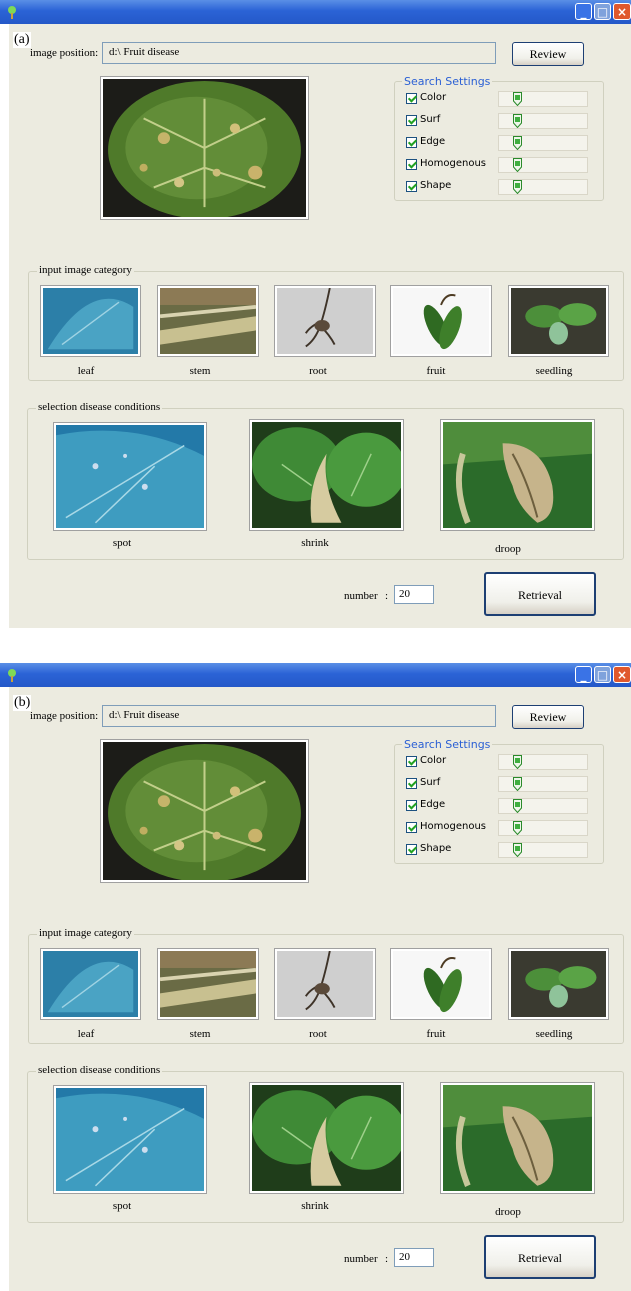 The width and height of the screenshot is (631, 1291). What do you see at coordinates (64, 716) in the screenshot?
I see `image-position-label: image position:` at bounding box center [64, 716].